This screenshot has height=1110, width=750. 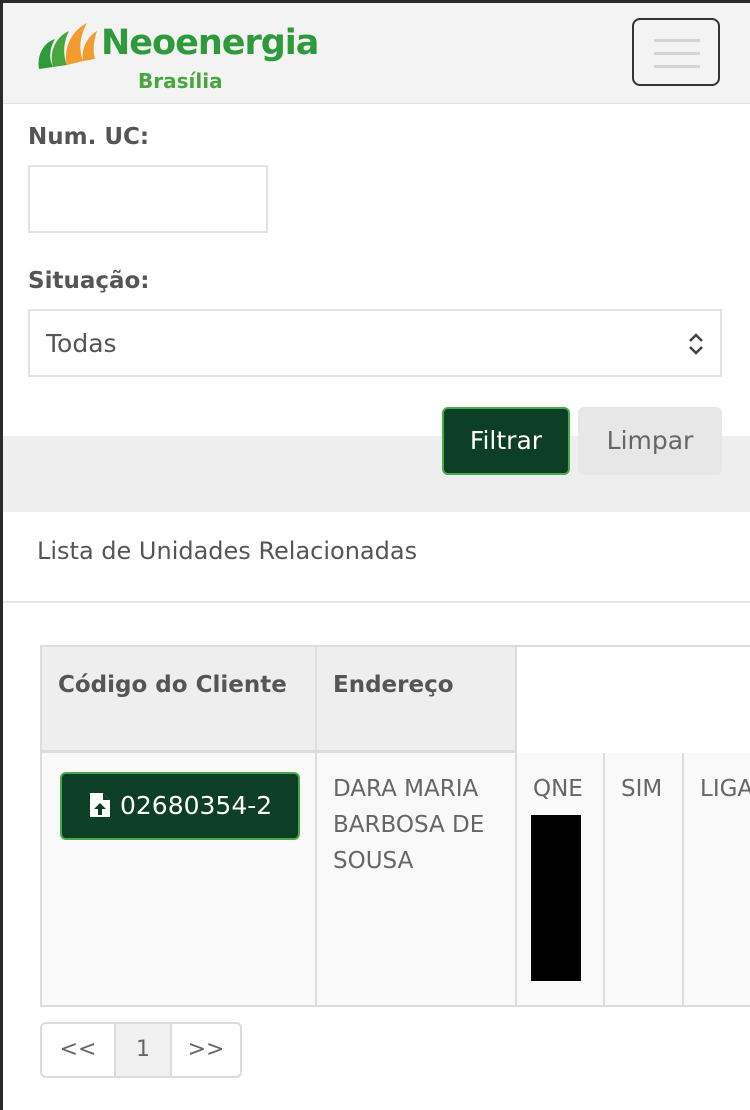 I want to click on table-cell-col4: SIM, so click(x=642, y=880).